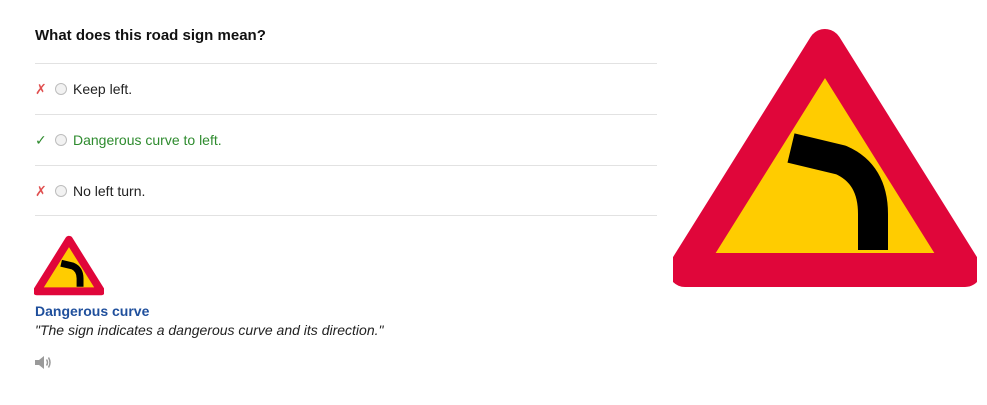 The width and height of the screenshot is (987, 405). I want to click on speaker-icon, so click(43, 362).